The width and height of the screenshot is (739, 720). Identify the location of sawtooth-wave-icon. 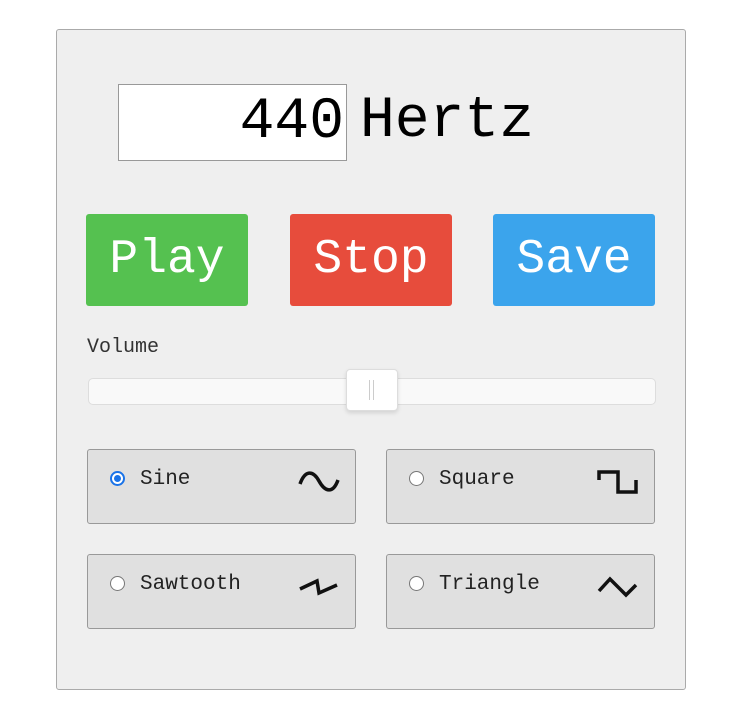
(318, 587).